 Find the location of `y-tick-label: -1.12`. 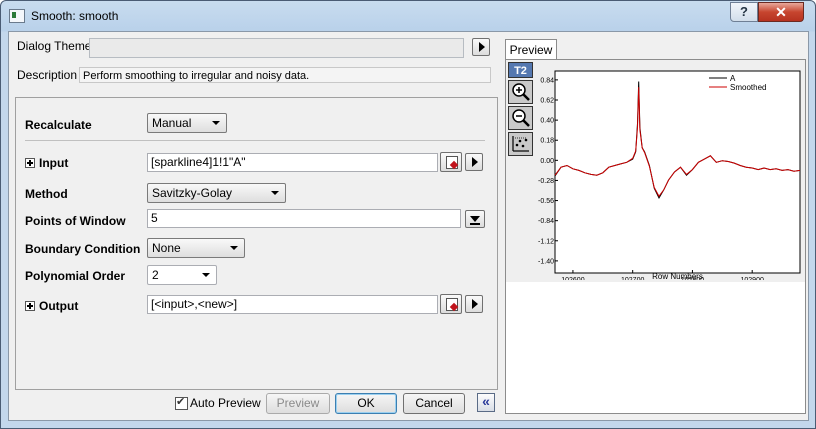

y-tick-label: -1.12 is located at coordinates (546, 241).